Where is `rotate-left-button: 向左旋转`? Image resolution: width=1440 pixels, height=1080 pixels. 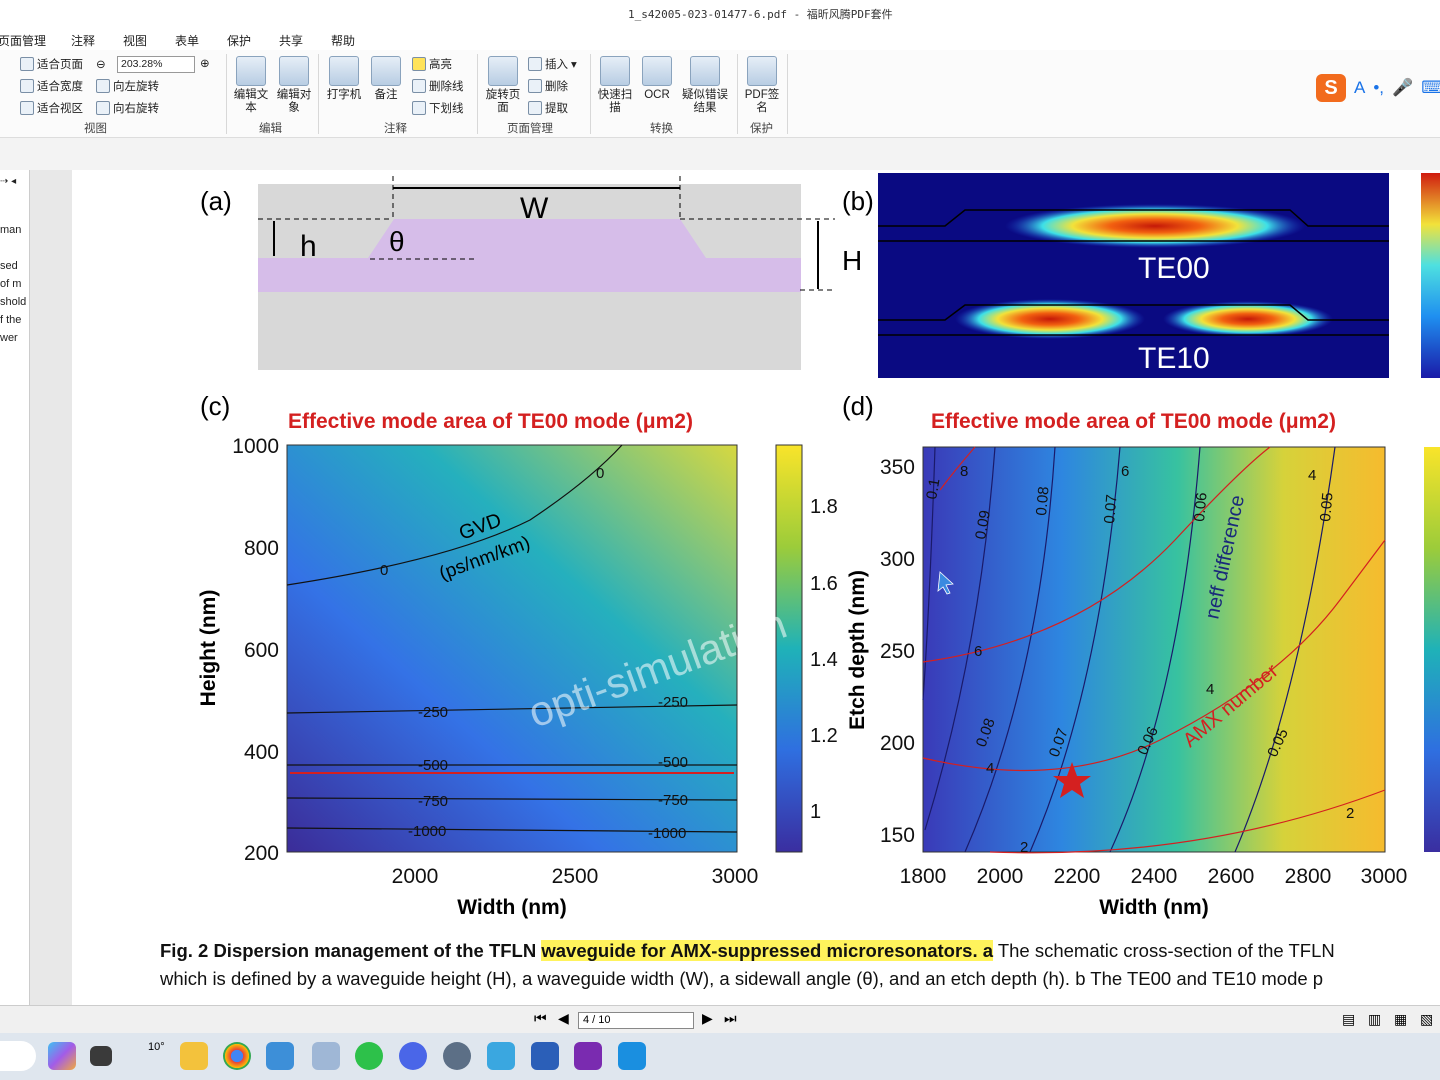
rotate-left-button: 向左旋转 is located at coordinates (127, 86).